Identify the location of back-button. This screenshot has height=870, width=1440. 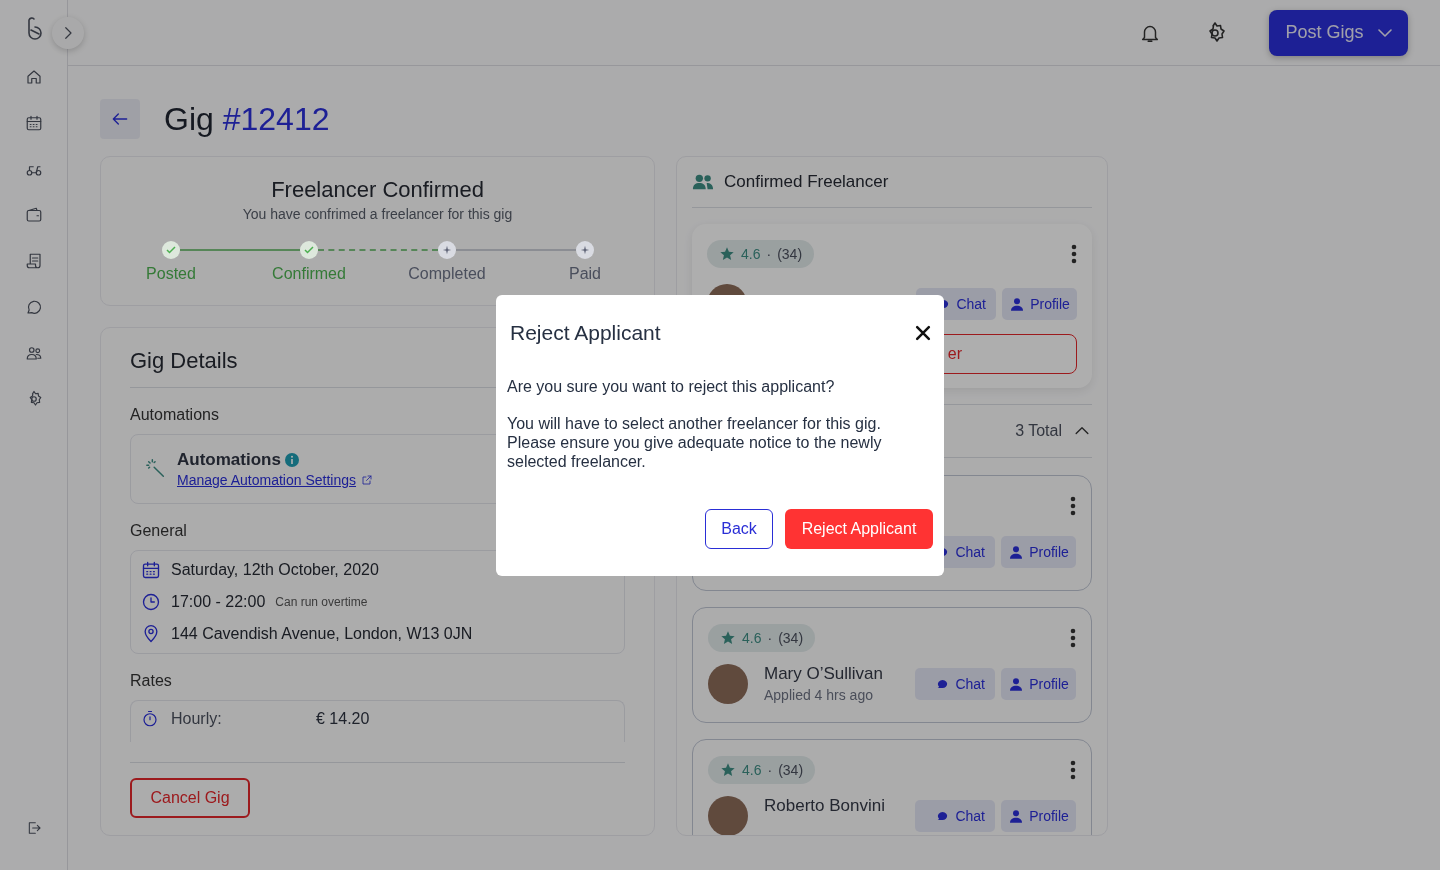
(120, 119).